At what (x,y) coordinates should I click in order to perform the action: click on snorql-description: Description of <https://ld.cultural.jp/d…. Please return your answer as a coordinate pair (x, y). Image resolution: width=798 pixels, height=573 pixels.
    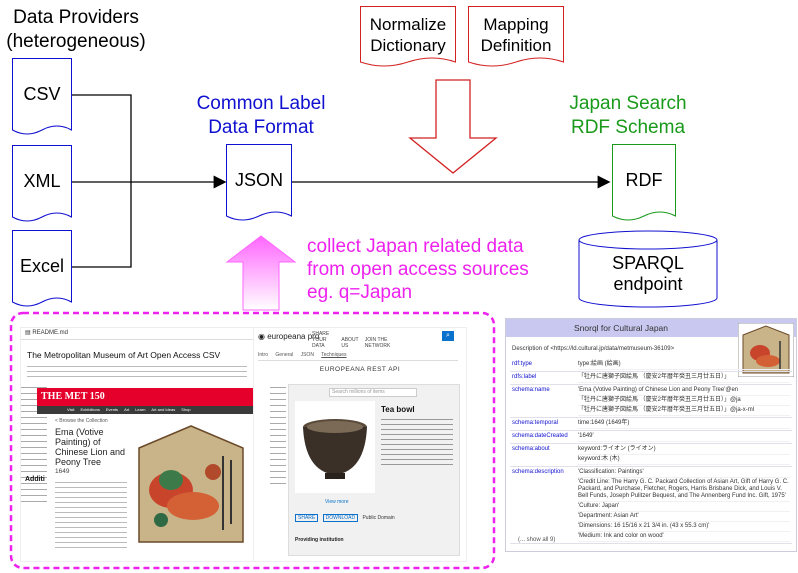
    Looking at the image, I should click on (593, 349).